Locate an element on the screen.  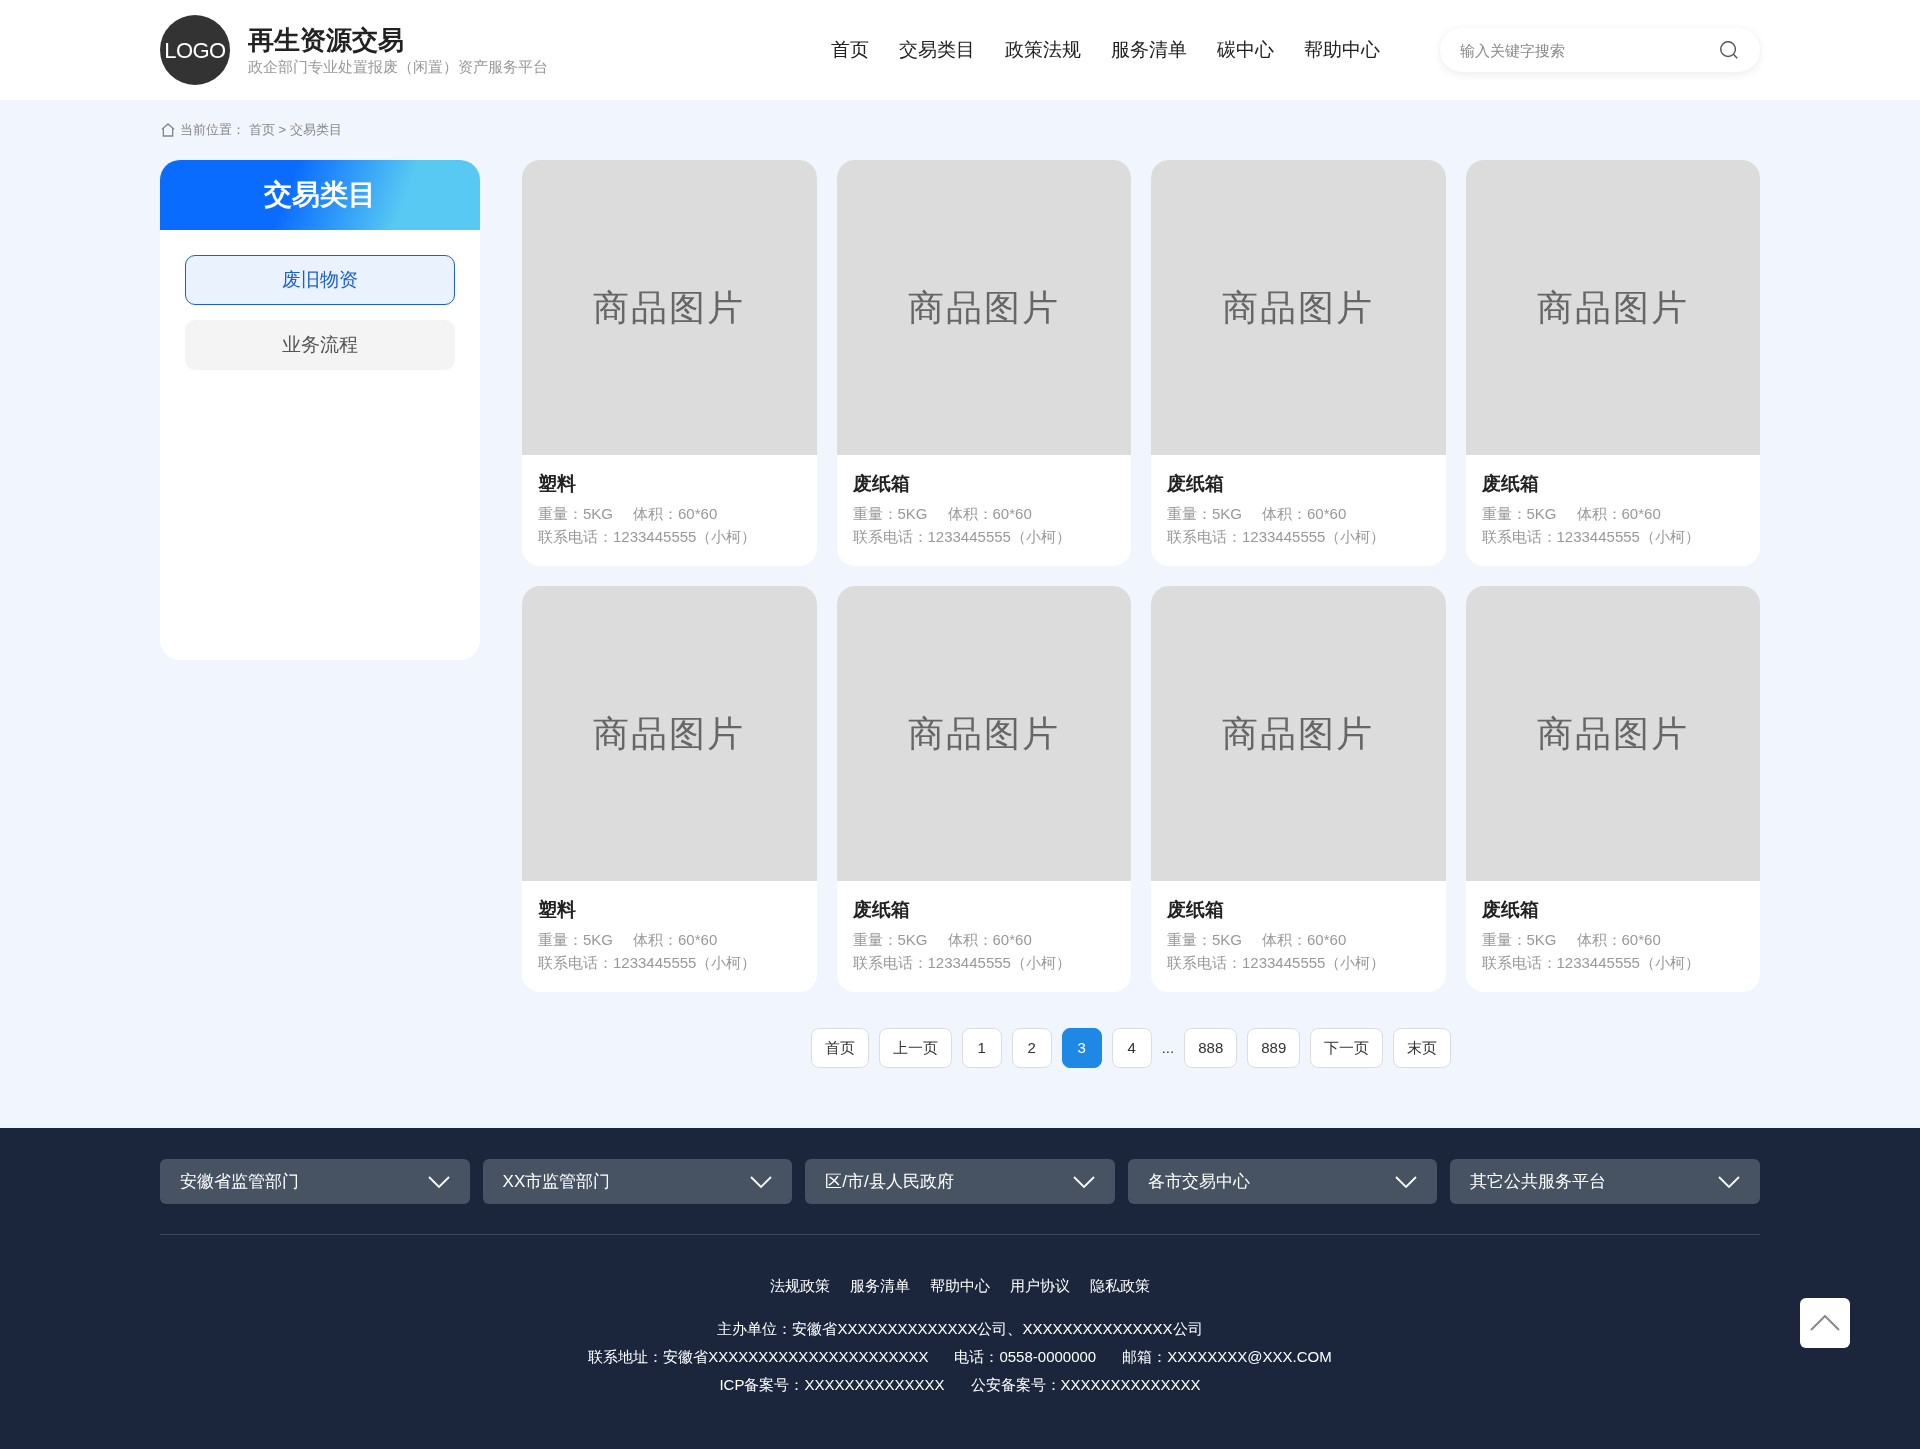
sidebar-item: 废旧物资 is located at coordinates (320, 280).